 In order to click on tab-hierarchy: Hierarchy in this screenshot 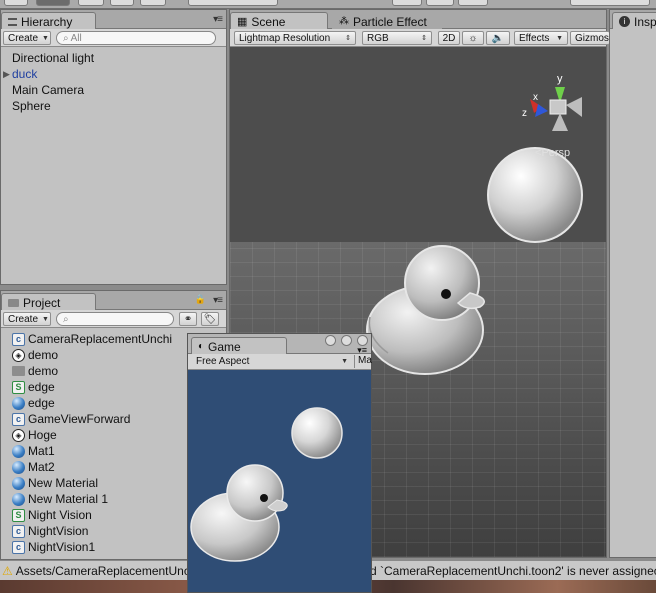, I will do `click(48, 20)`.